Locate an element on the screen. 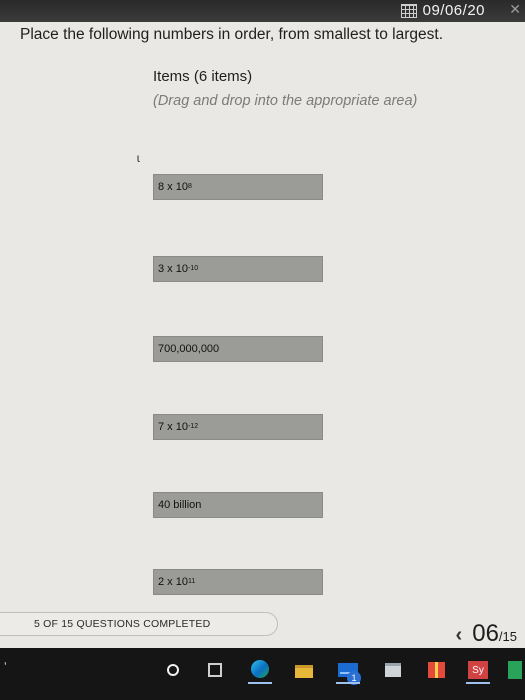 This screenshot has height=700, width=525. sy-label: Sy is located at coordinates (478, 670).